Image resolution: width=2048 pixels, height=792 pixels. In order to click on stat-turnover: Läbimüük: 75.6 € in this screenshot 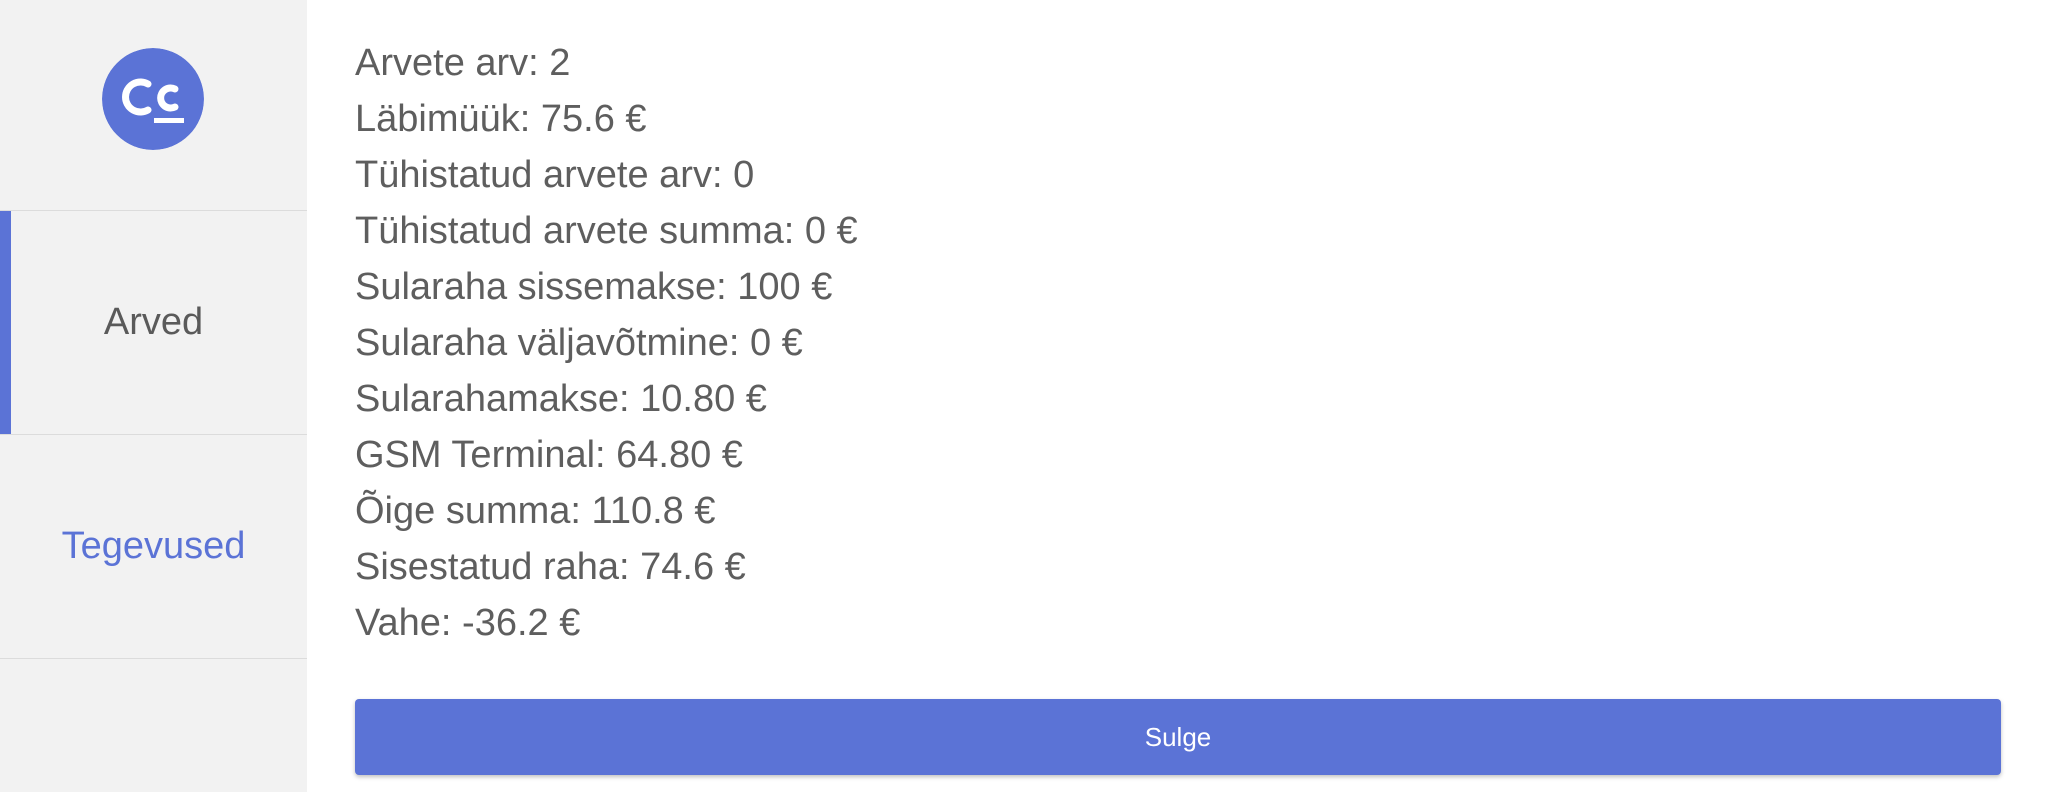, I will do `click(501, 119)`.